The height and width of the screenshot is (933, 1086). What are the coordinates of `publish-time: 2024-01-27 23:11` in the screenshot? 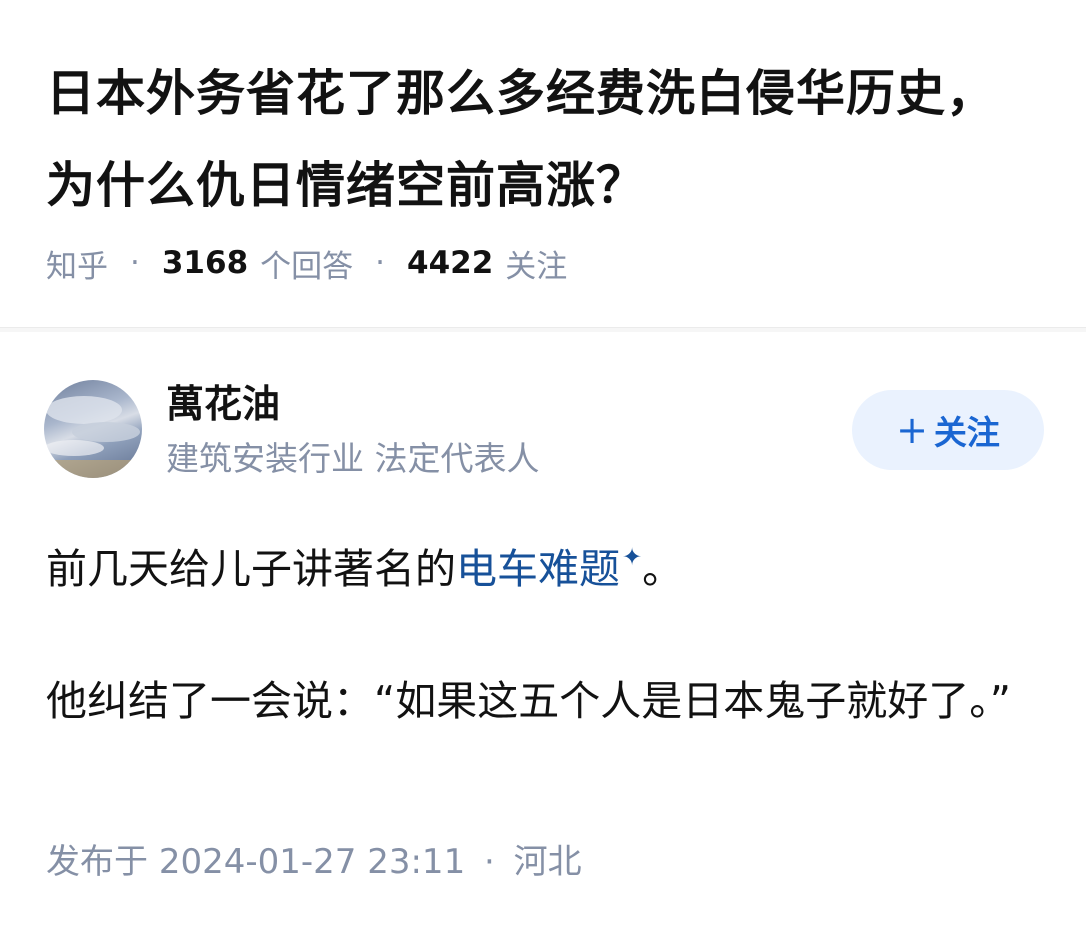 It's located at (312, 862).